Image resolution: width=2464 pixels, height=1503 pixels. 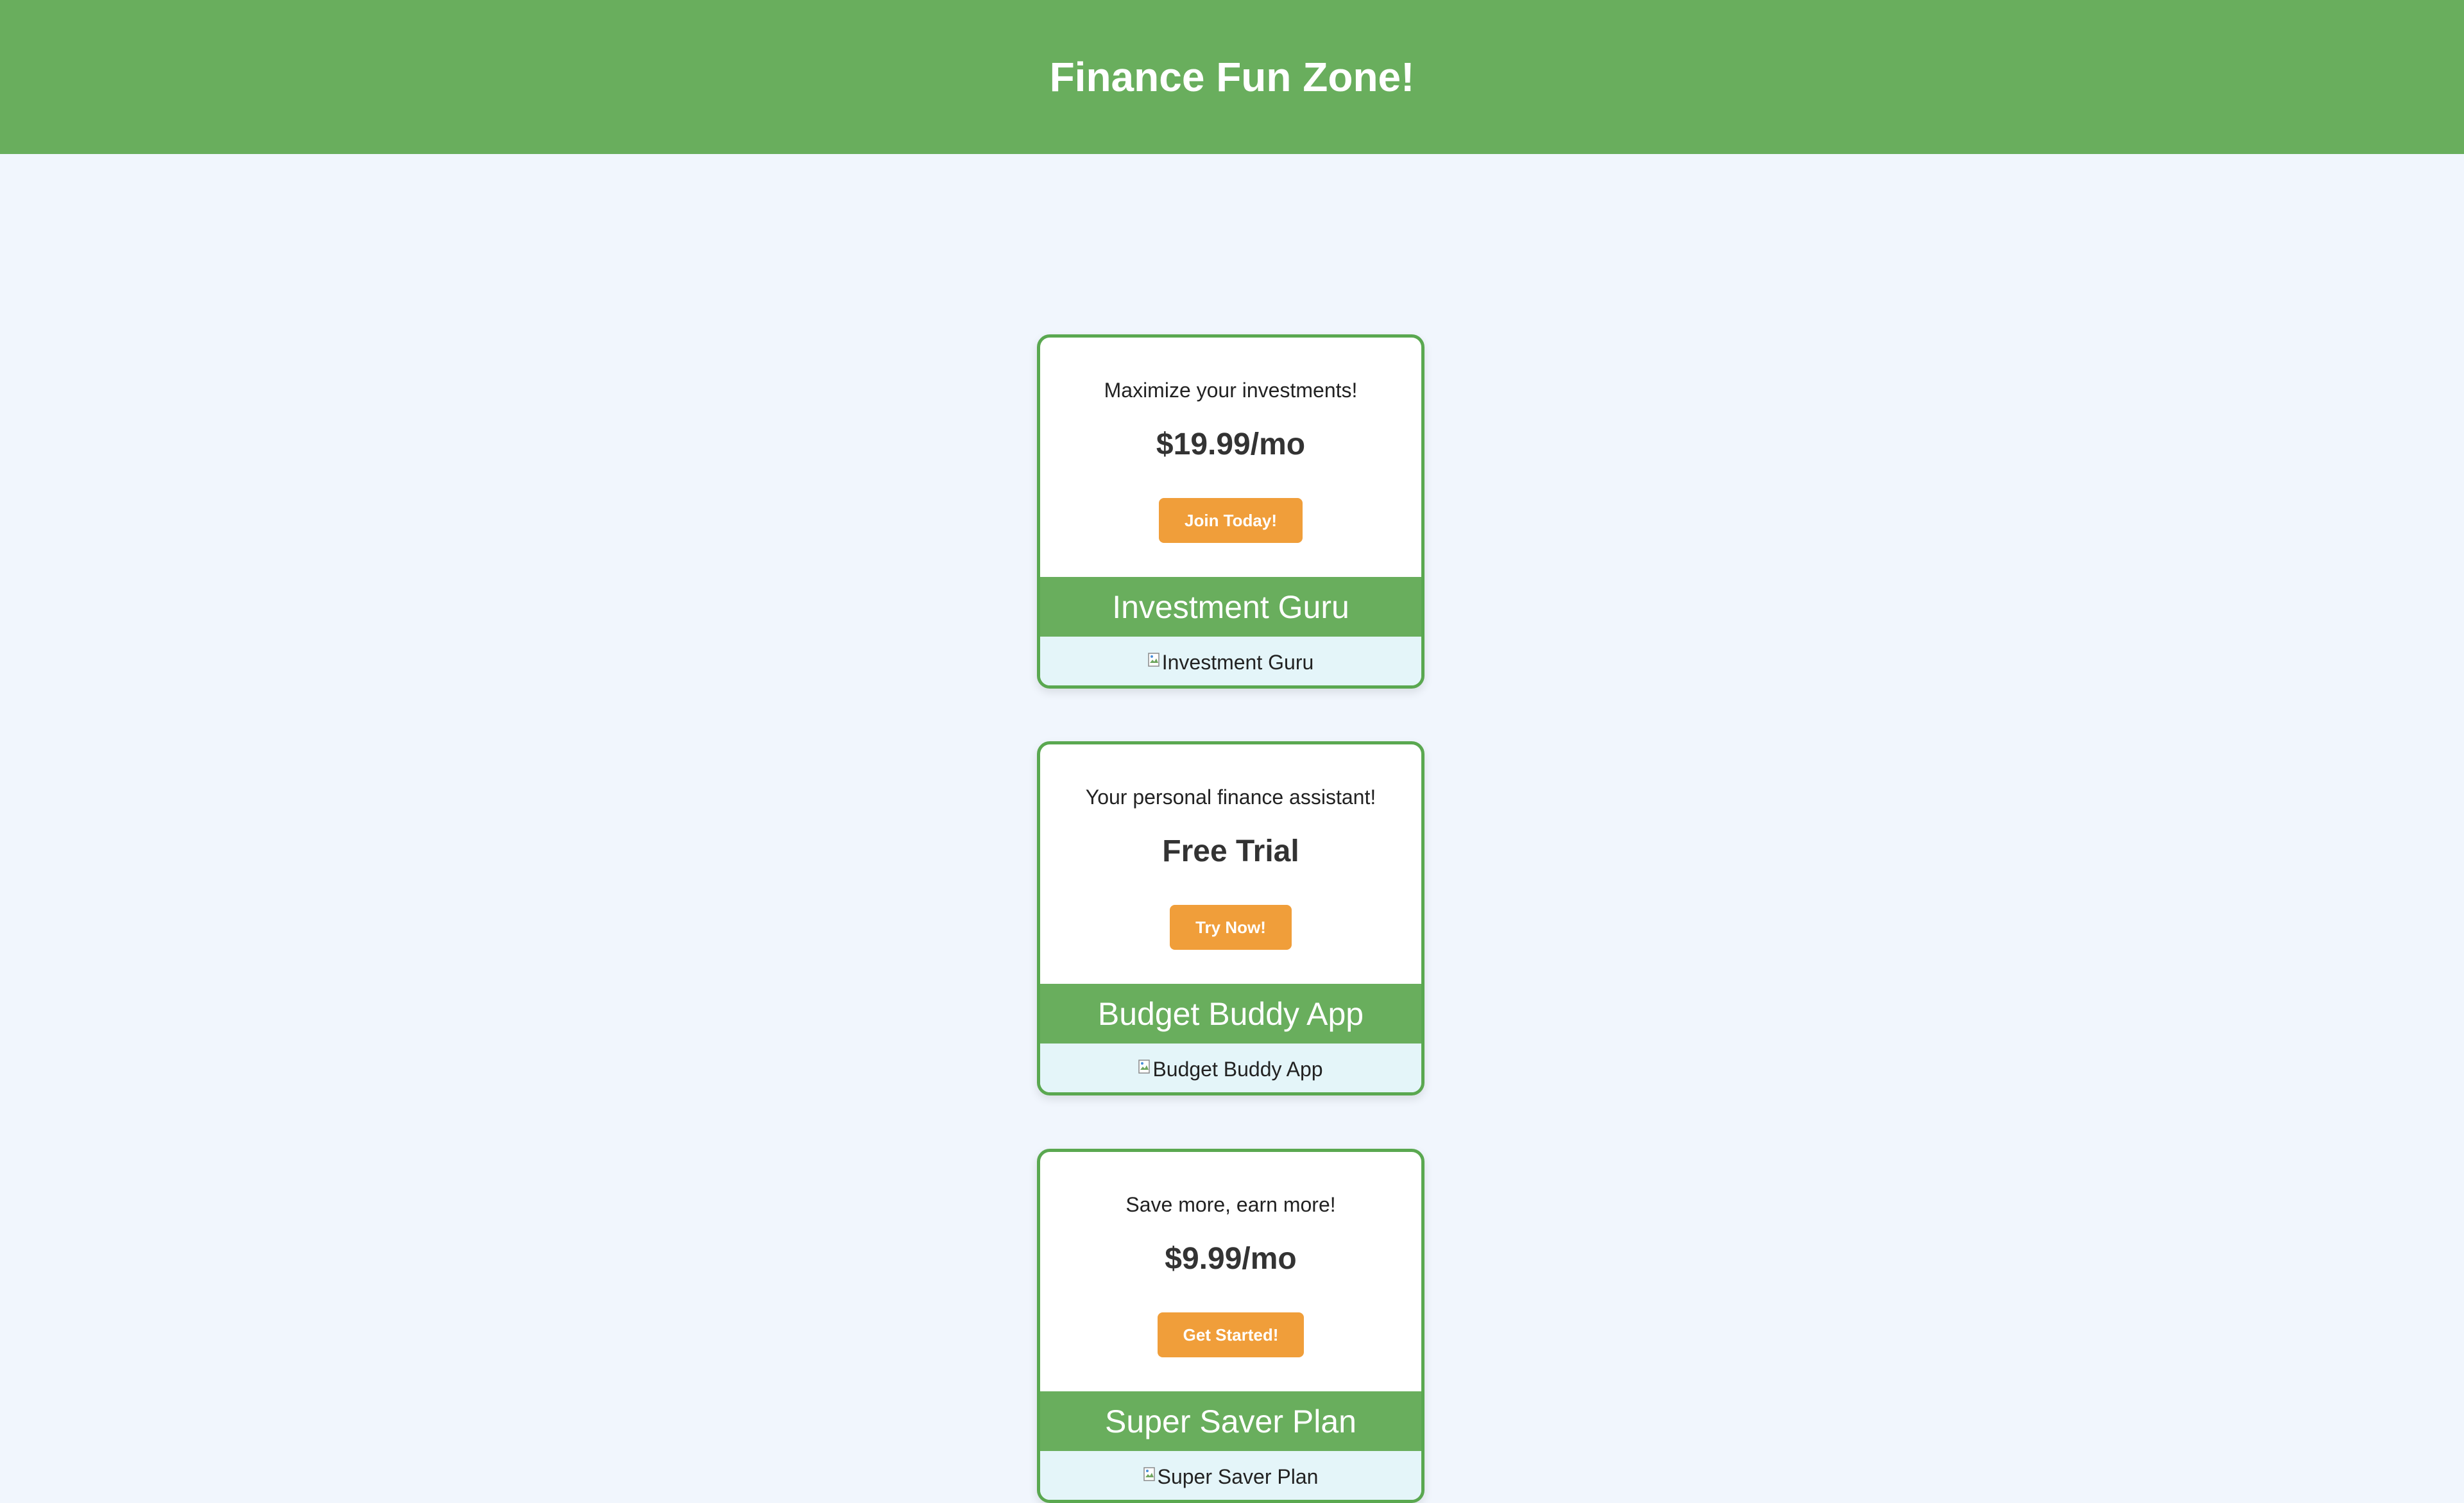 I want to click on card-name-bar: Super Saver Plan, so click(x=1230, y=1421).